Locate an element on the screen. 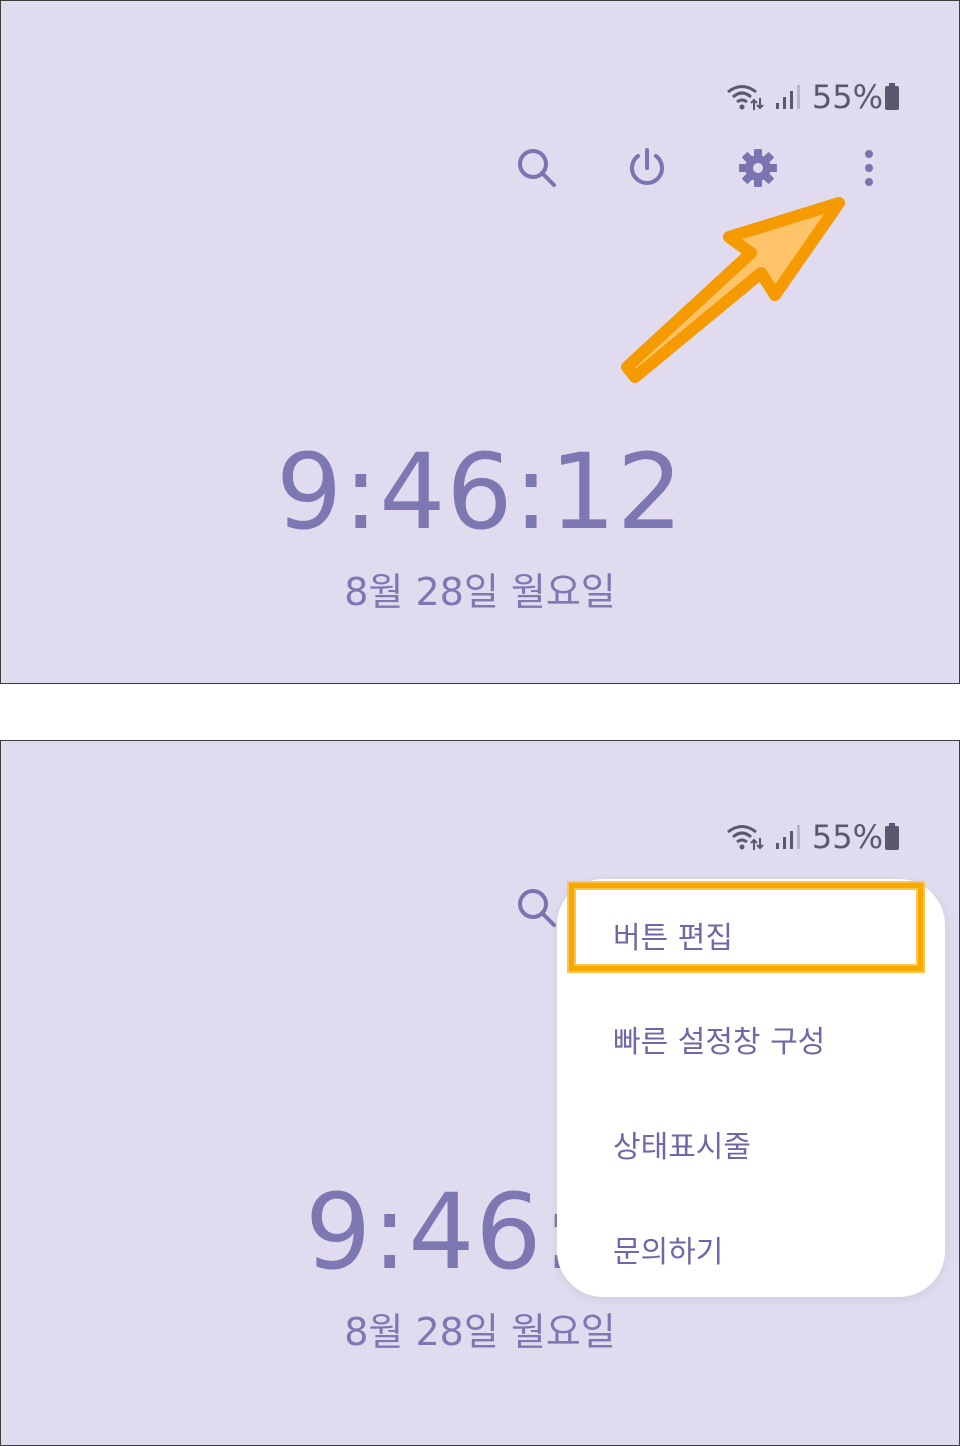 Image resolution: width=960 pixels, height=1446 pixels. menu-item-contact-us: 문의하기 is located at coordinates (668, 1249).